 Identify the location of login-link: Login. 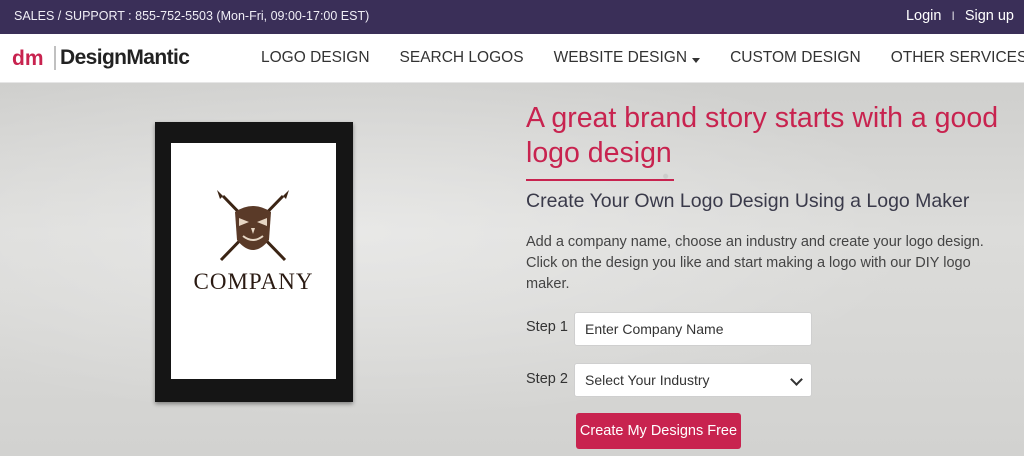
(923, 16).